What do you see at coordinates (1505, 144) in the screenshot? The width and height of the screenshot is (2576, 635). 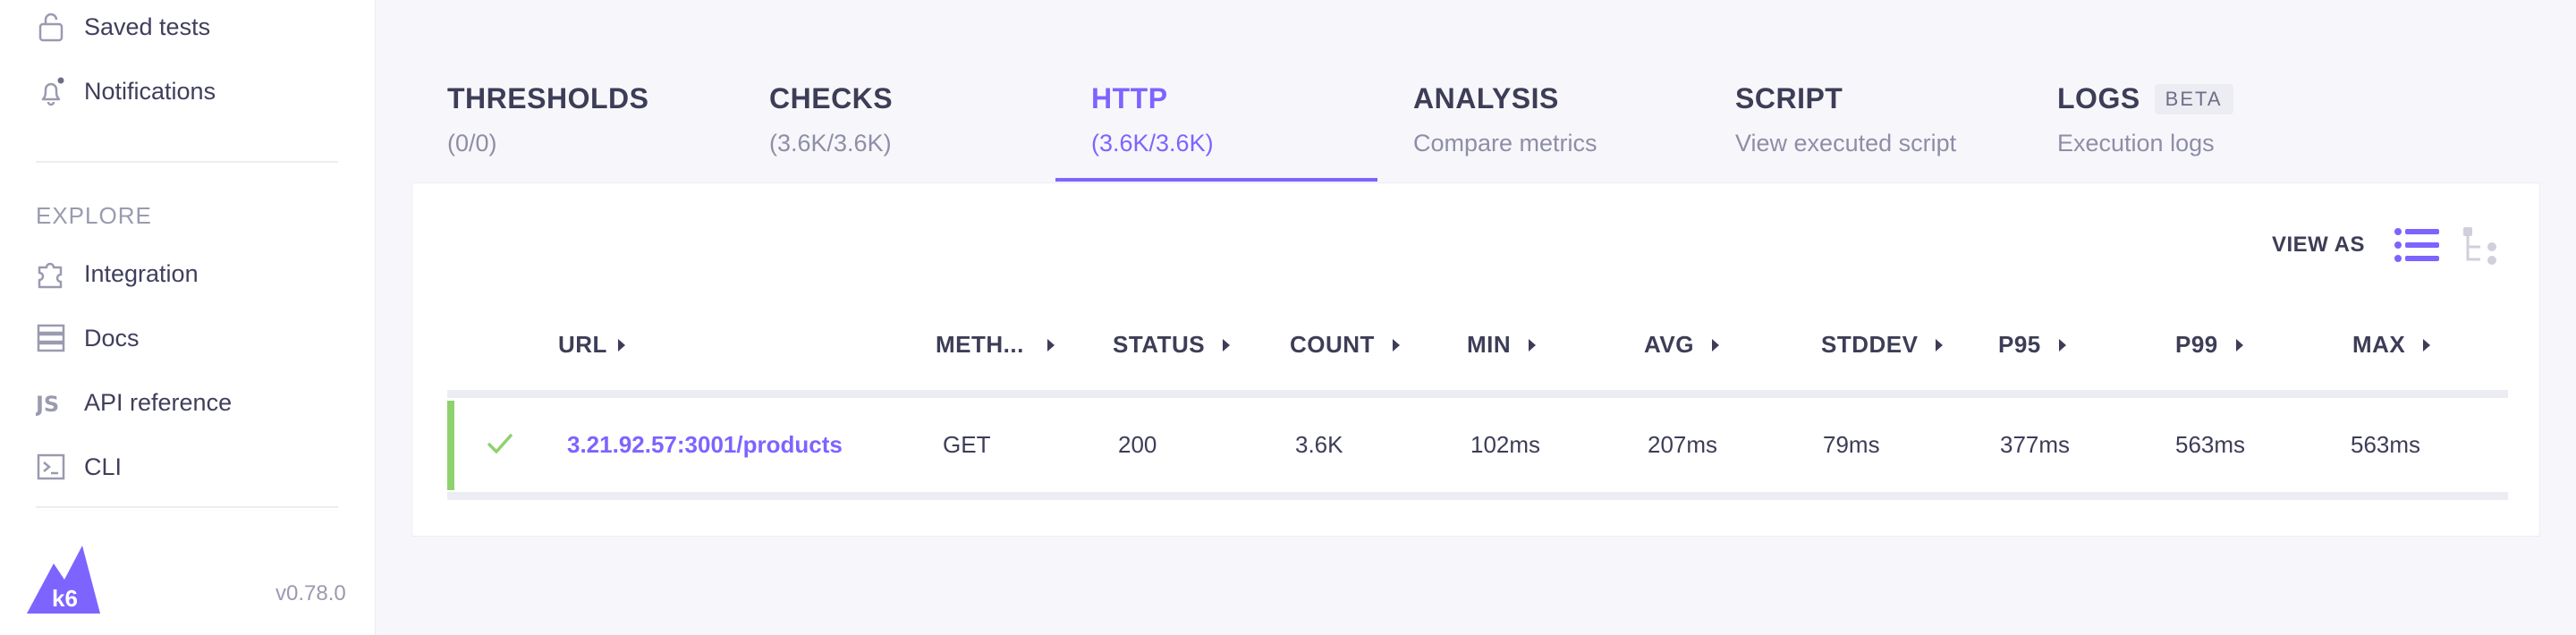 I see `tab-subtitle: Compare metrics` at bounding box center [1505, 144].